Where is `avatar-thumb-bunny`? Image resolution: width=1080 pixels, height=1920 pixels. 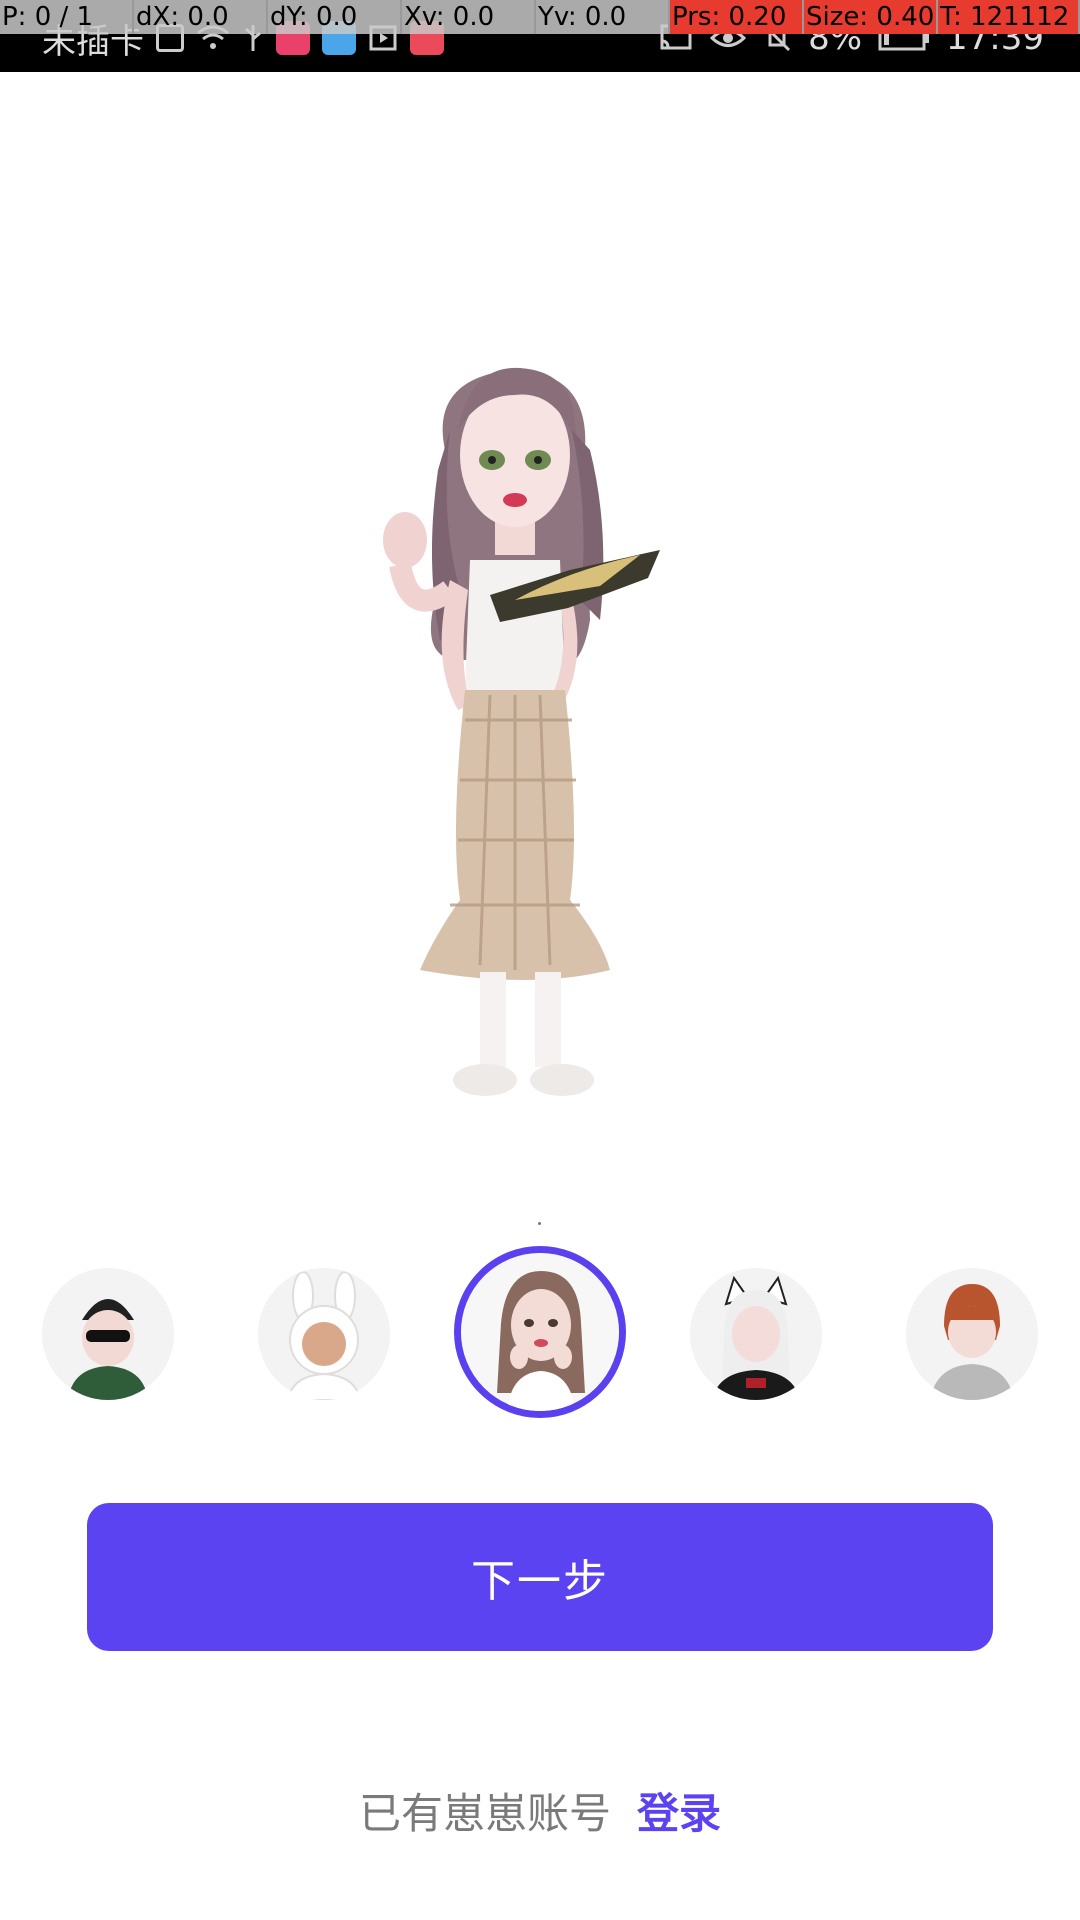 avatar-thumb-bunny is located at coordinates (324, 1334).